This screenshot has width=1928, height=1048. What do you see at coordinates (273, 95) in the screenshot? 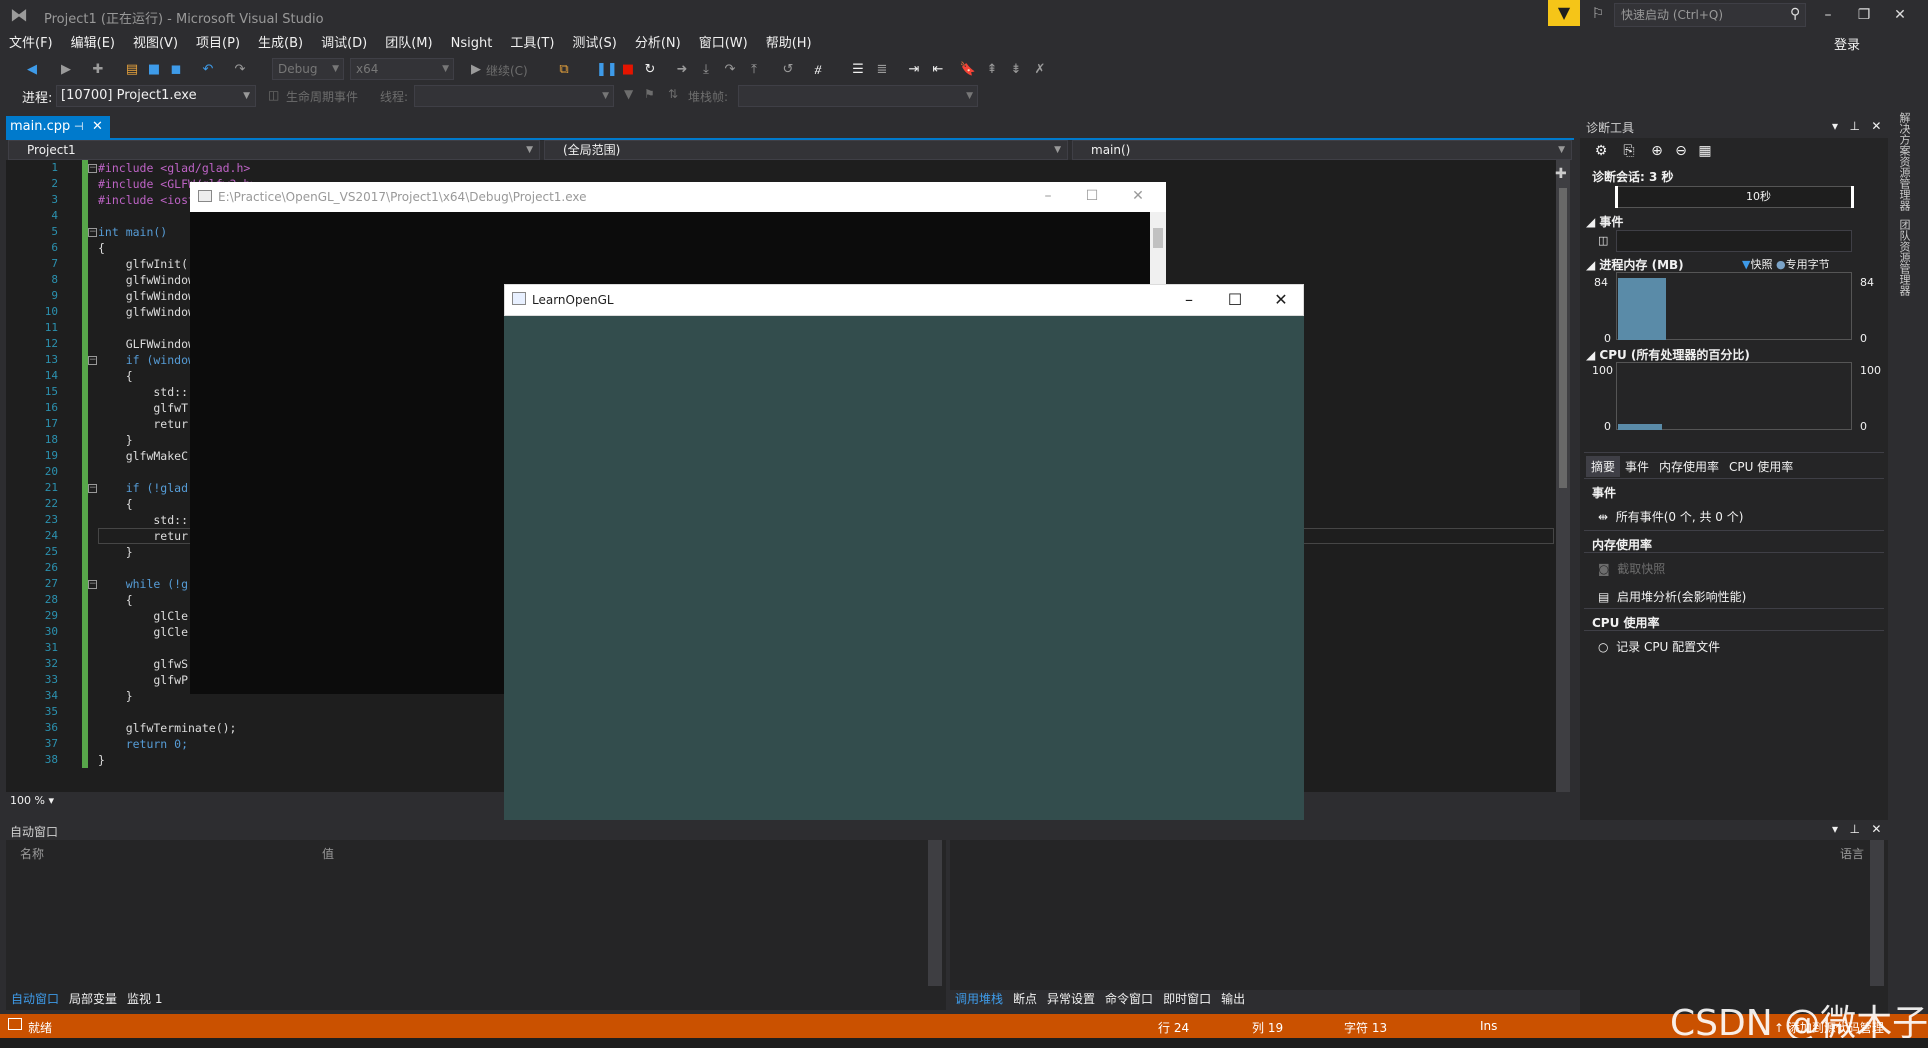
I see `lifecycle-icon: ◫` at bounding box center [273, 95].